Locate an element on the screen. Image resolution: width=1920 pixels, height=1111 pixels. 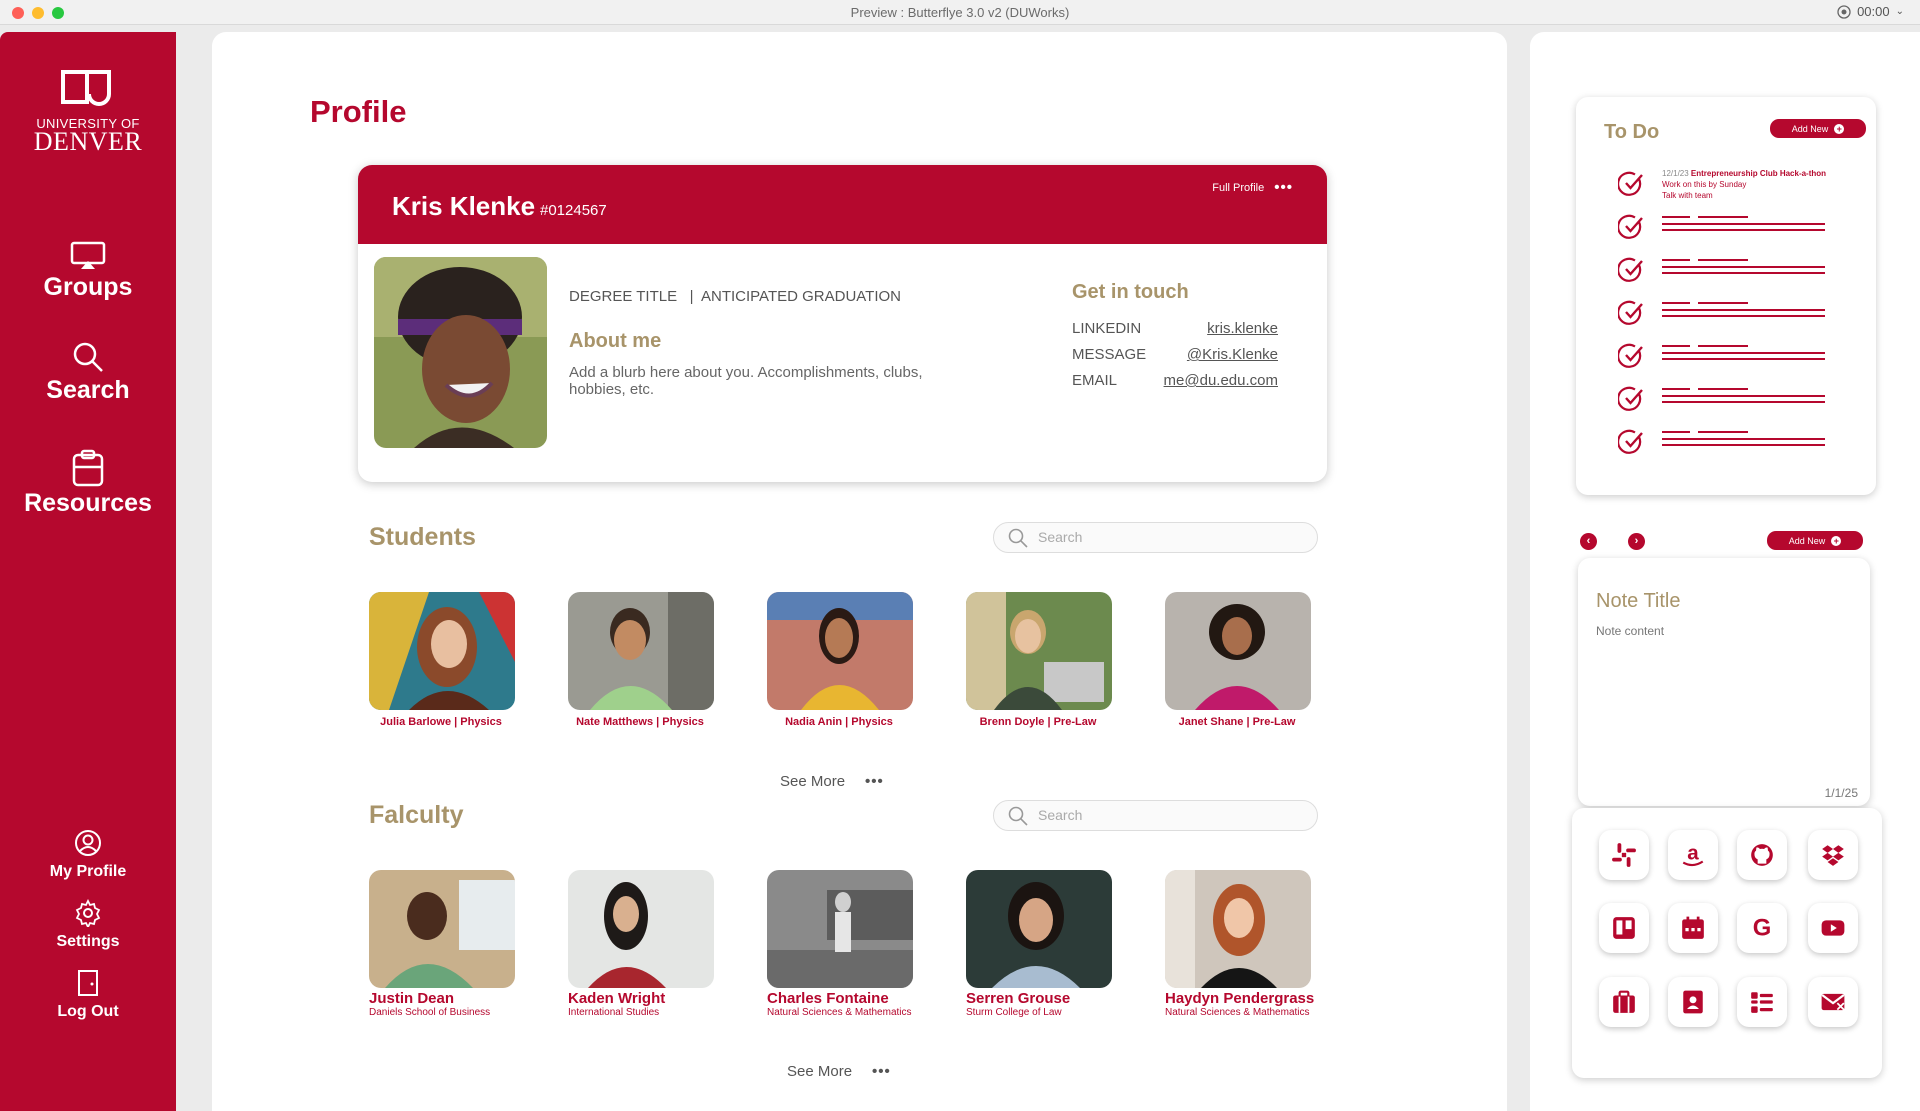
faculty-card: Kaden Wright International Studies is located at coordinates (640, 944).